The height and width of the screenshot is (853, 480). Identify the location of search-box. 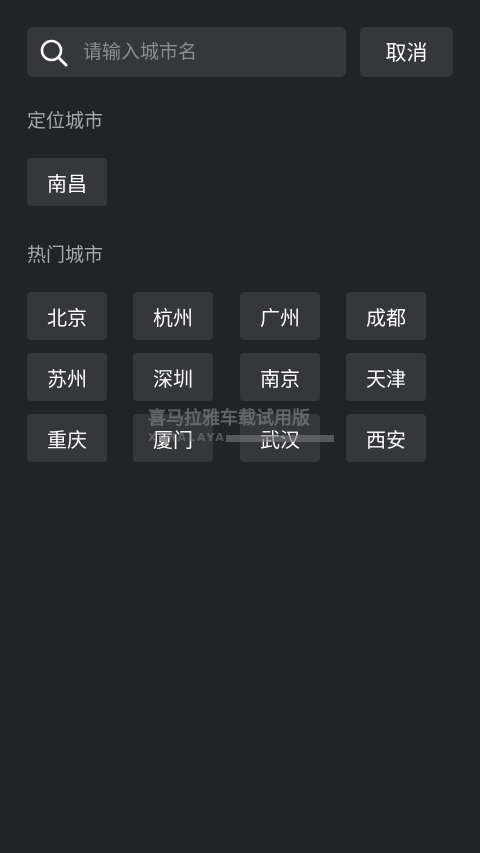
(186, 52).